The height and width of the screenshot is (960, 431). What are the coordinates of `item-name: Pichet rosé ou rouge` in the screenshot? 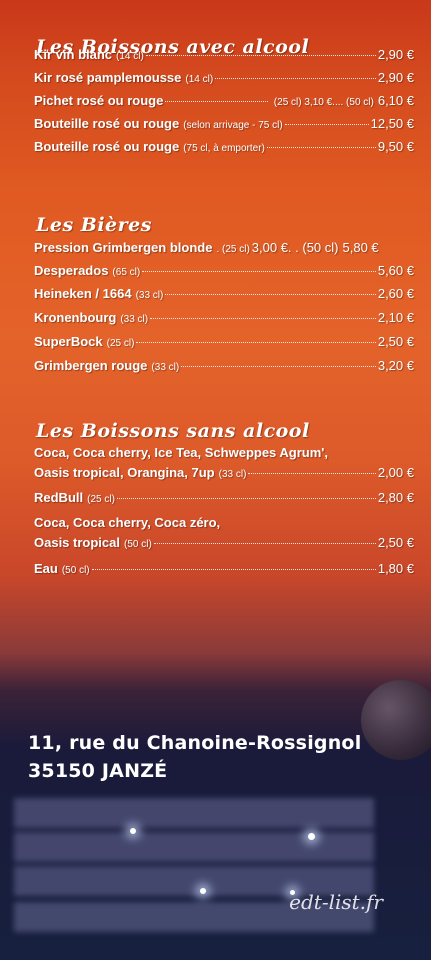 It's located at (99, 100).